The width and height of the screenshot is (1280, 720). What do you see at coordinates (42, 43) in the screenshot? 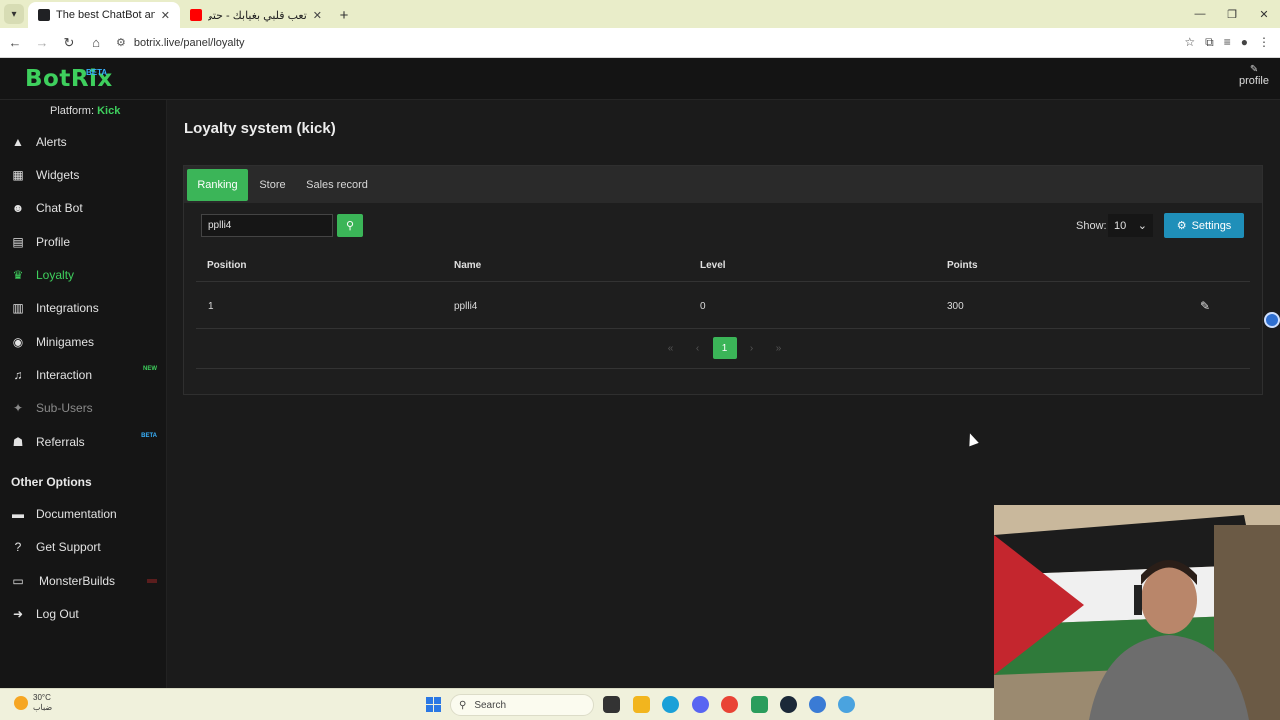
I see `forward-icon: →` at bounding box center [42, 43].